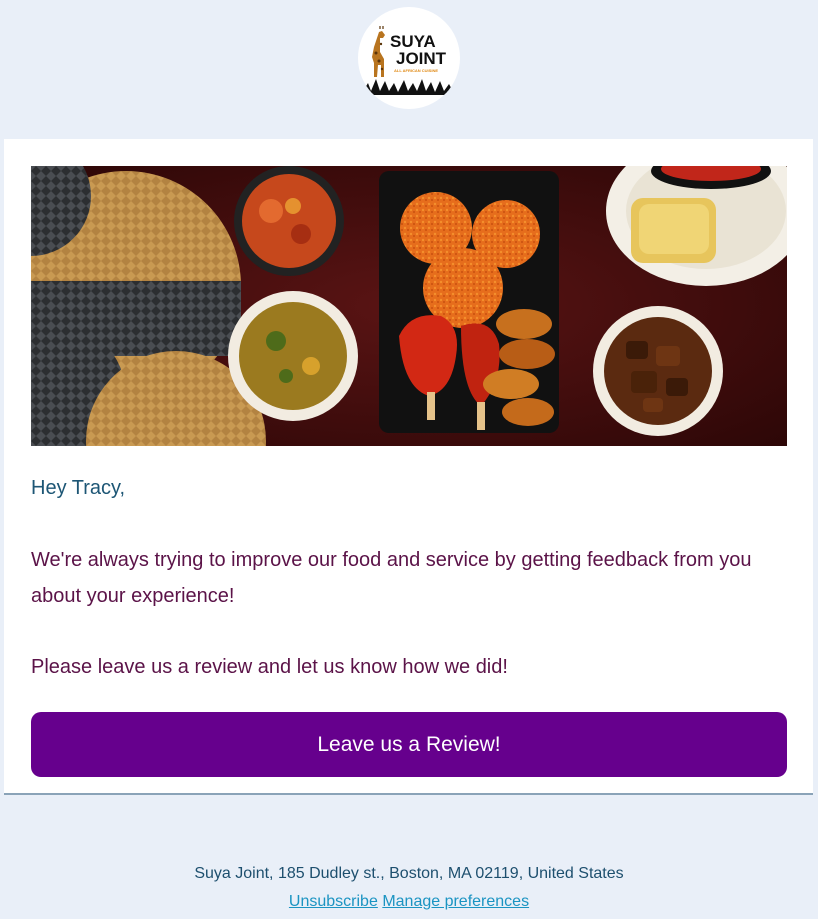 The height and width of the screenshot is (919, 818). What do you see at coordinates (421, 58) in the screenshot?
I see `logo-brand-line2: JOINT` at bounding box center [421, 58].